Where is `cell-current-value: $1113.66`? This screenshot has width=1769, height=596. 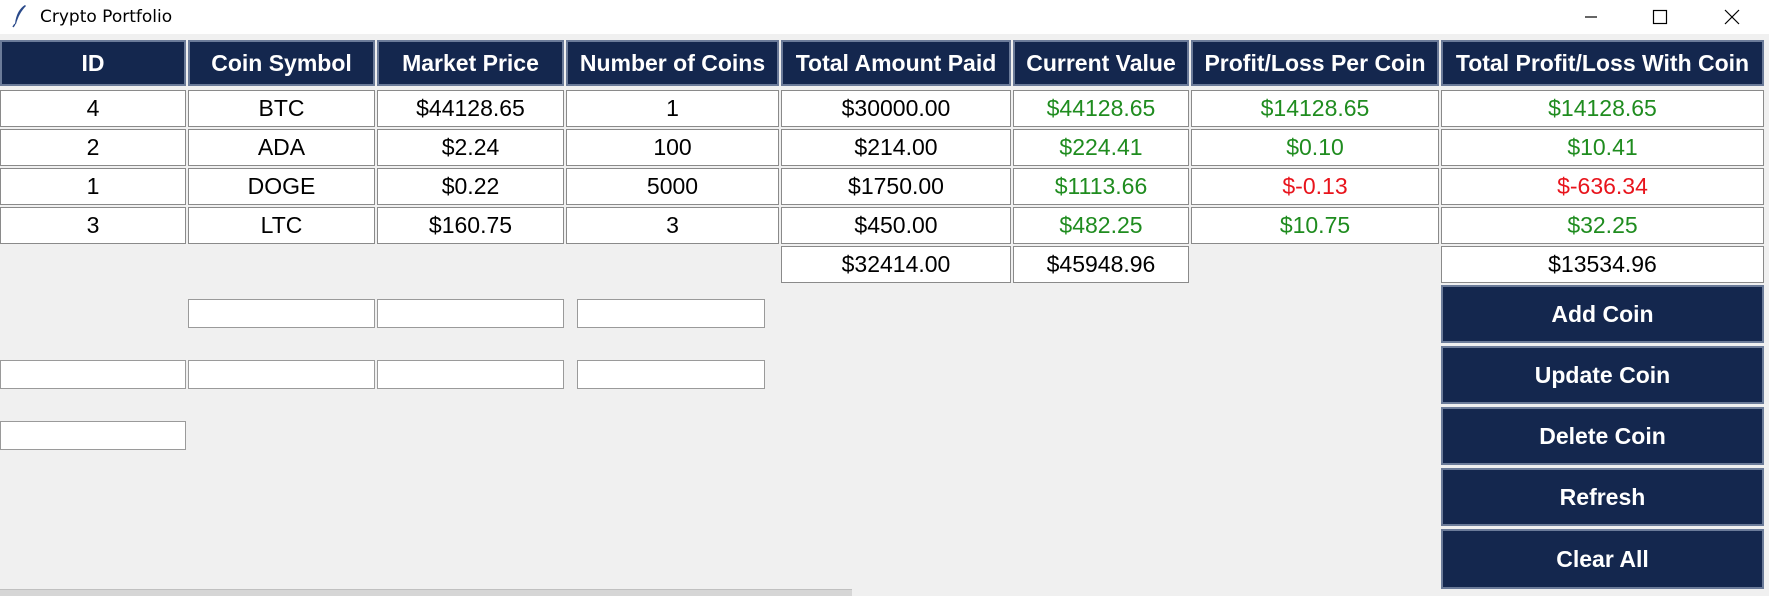
cell-current-value: $1113.66 is located at coordinates (1101, 186).